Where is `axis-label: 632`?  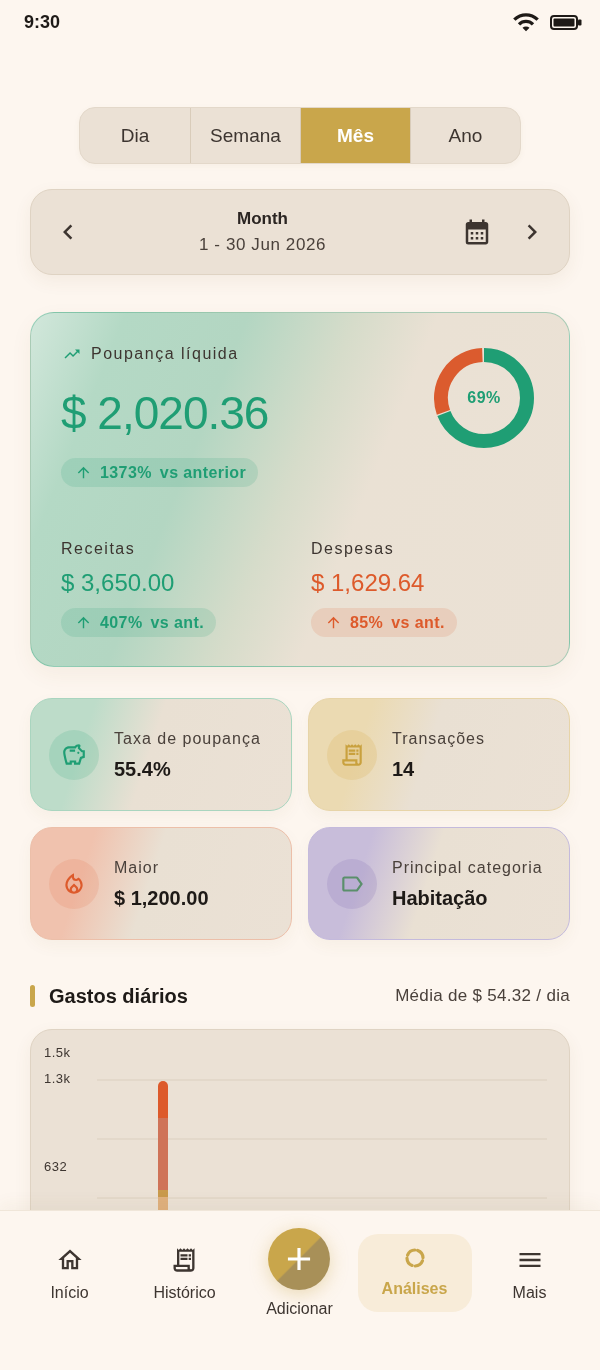 axis-label: 632 is located at coordinates (56, 1167).